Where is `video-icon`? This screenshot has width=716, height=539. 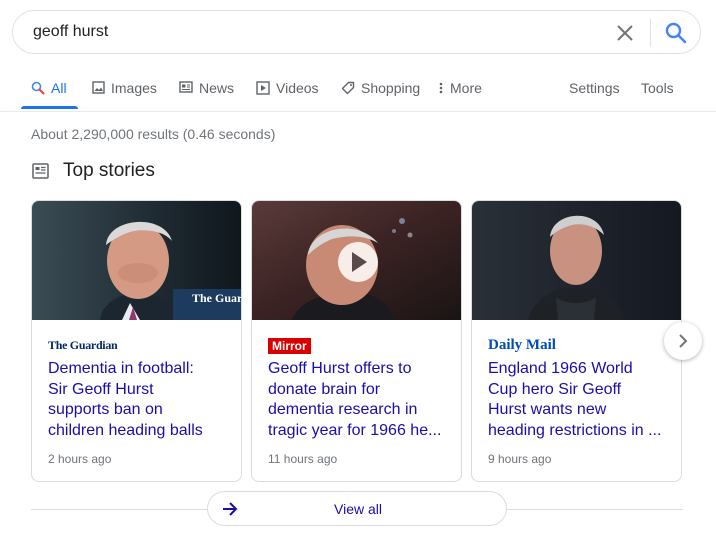 video-icon is located at coordinates (263, 88).